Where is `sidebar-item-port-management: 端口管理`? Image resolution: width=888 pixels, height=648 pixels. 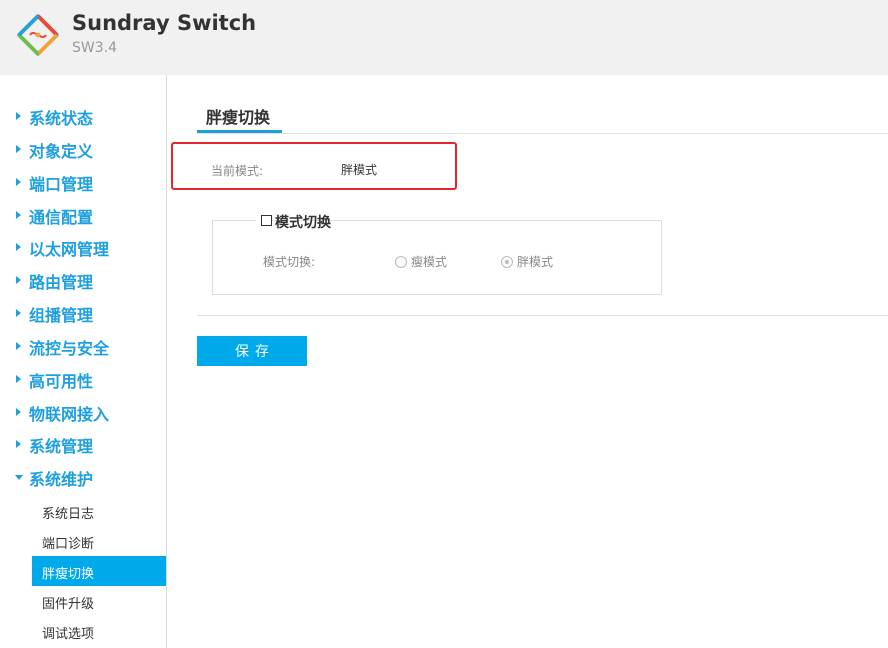 sidebar-item-port-management: 端口管理 is located at coordinates (83, 182).